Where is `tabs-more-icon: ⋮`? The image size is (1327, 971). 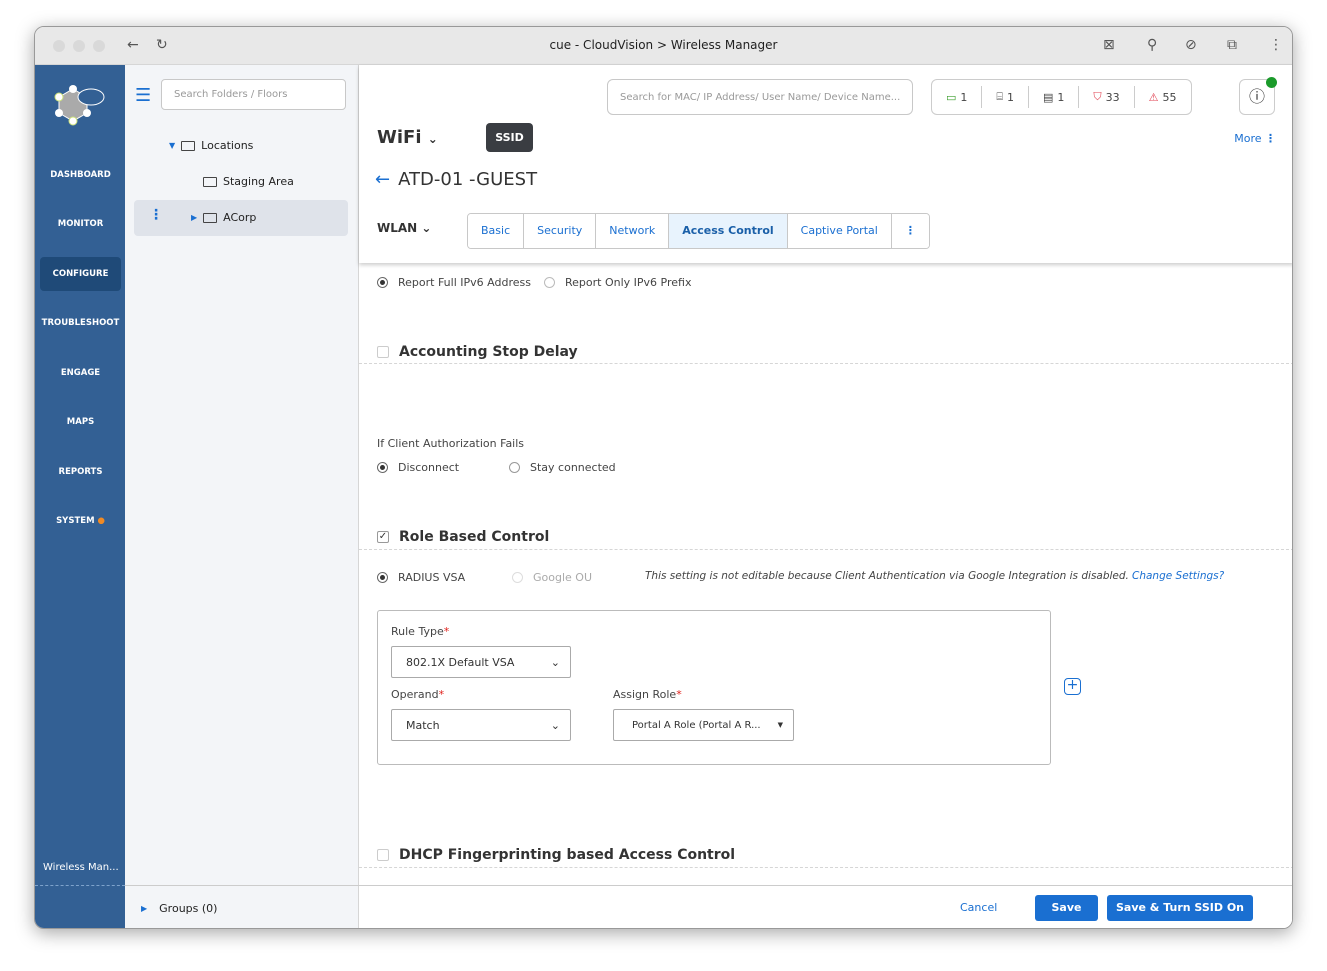
tabs-more-icon: ⋮ is located at coordinates (910, 231).